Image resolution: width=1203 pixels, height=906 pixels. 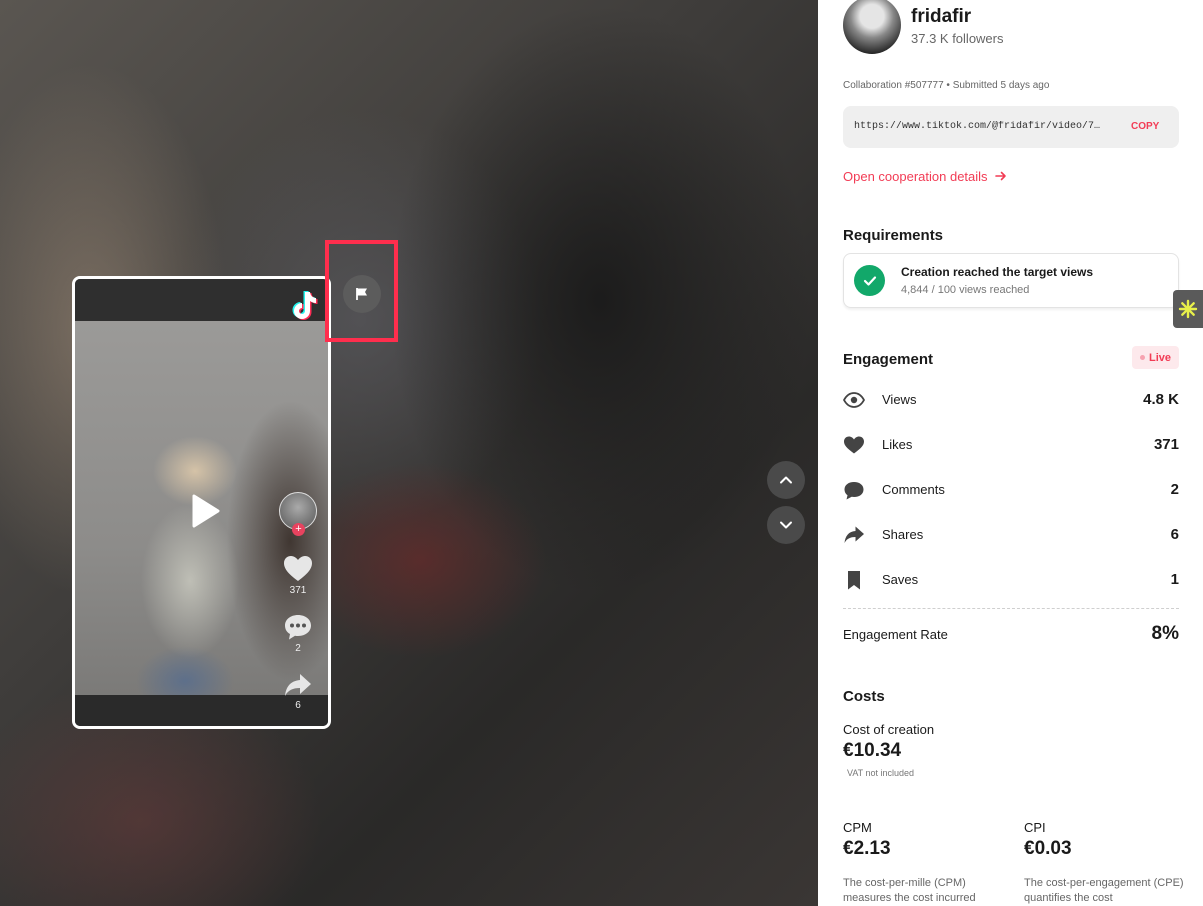 What do you see at coordinates (1011, 535) in the screenshot?
I see `metric-shares: Shares 6` at bounding box center [1011, 535].